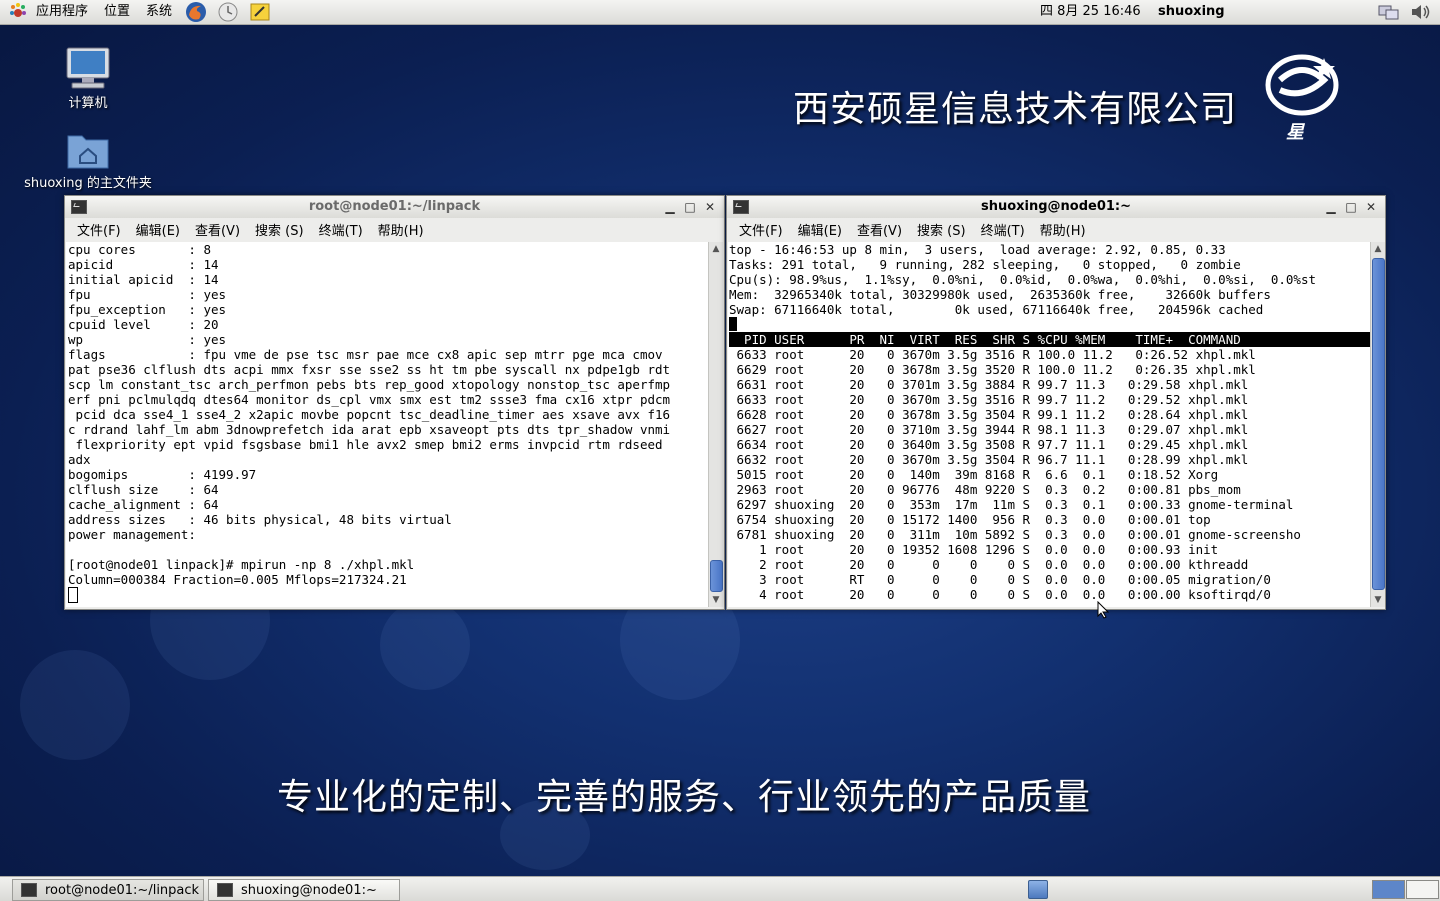 The width and height of the screenshot is (1440, 901). I want to click on taskbar-button-linpack: root@node01:~/linpack, so click(108, 890).